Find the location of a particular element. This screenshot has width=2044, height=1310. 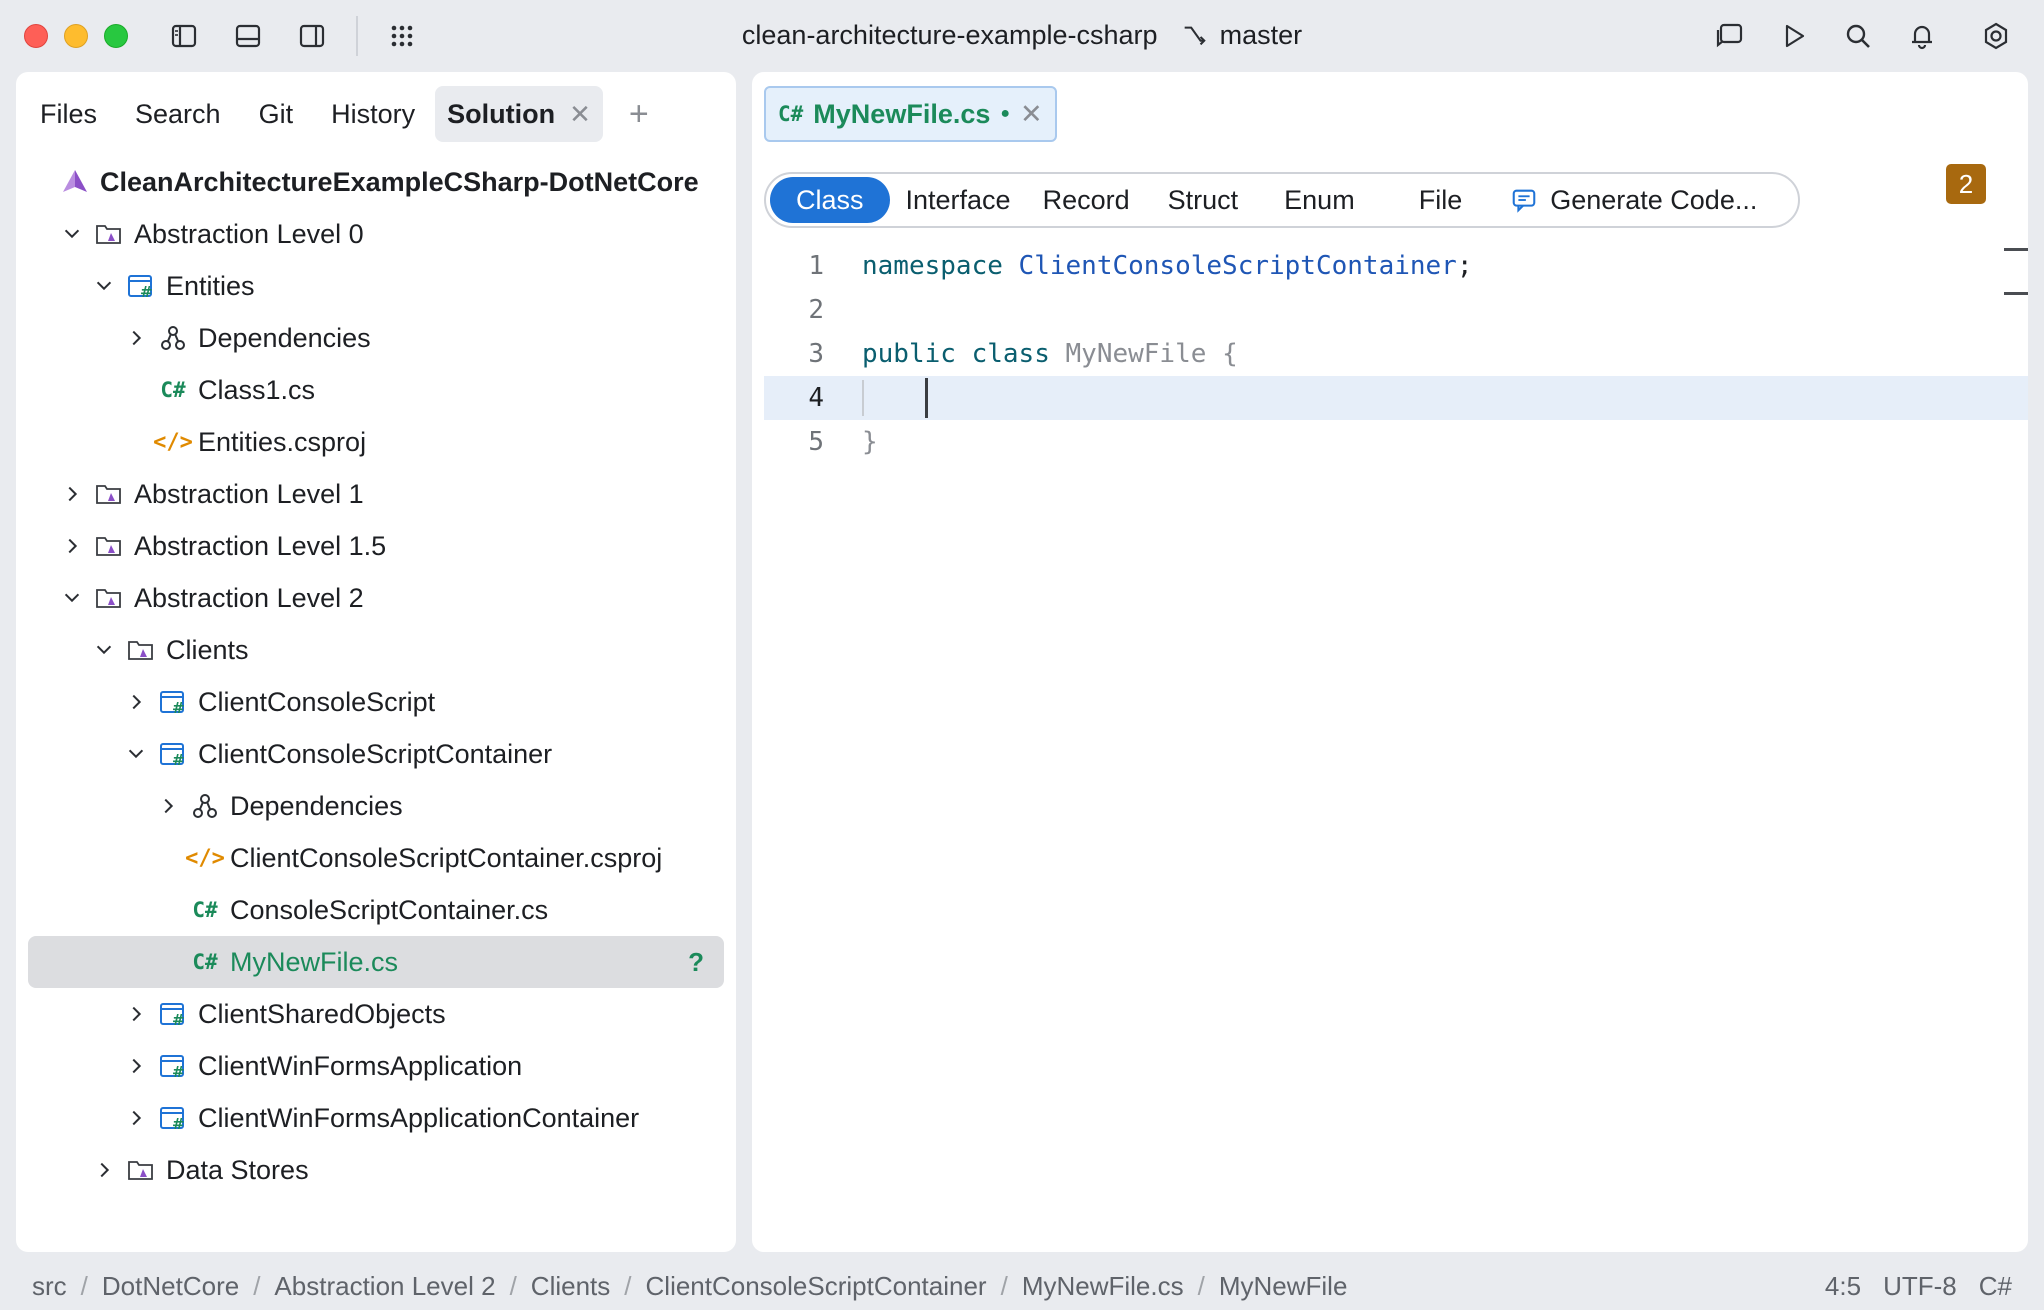

tree-item: #ClientSharedObjects is located at coordinates (376, 1014).